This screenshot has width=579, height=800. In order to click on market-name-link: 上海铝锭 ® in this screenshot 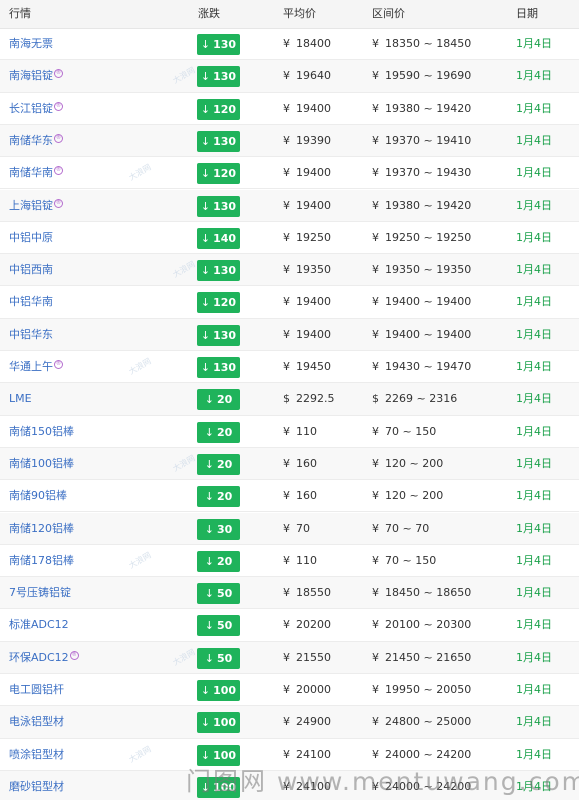, I will do `click(36, 206)`.